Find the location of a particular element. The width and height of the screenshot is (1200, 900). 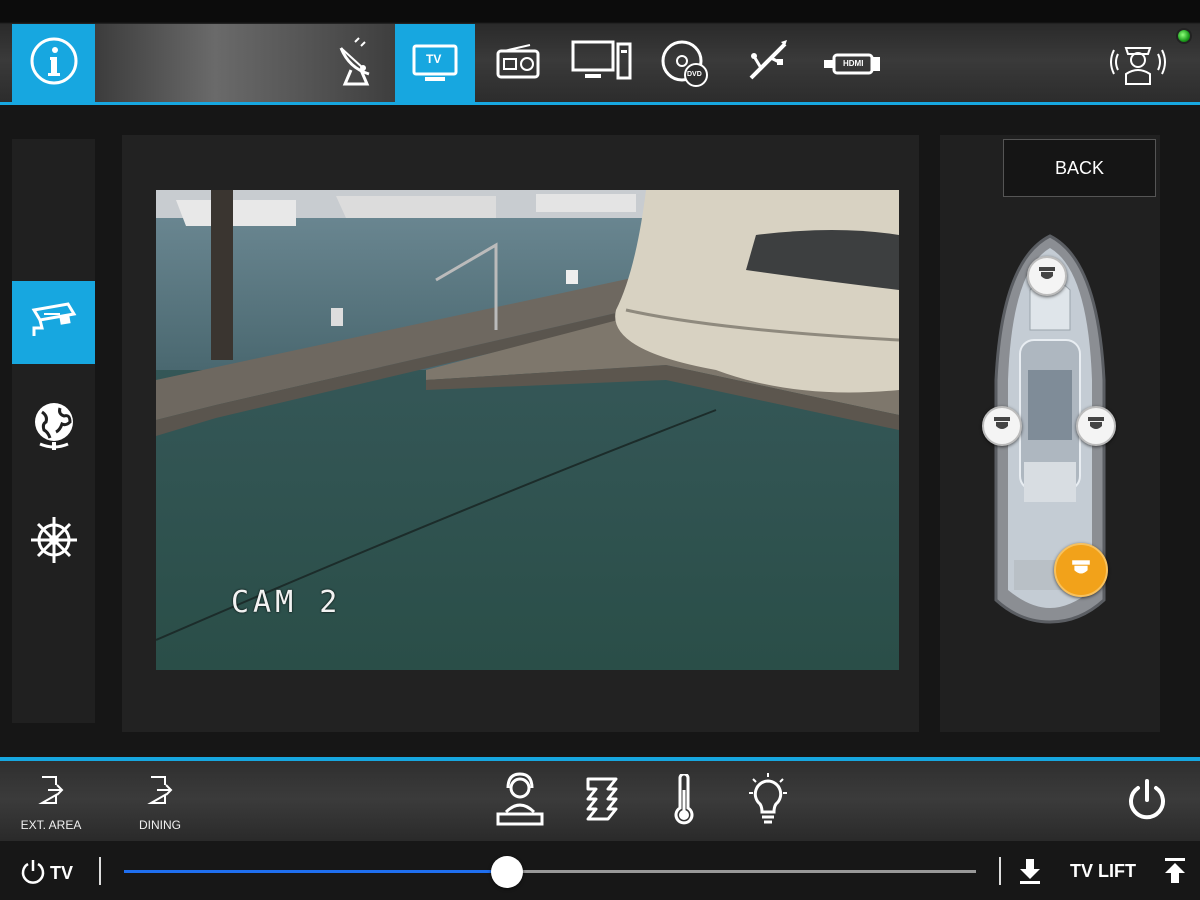

satellite-dish-icon is located at coordinates (355, 63).